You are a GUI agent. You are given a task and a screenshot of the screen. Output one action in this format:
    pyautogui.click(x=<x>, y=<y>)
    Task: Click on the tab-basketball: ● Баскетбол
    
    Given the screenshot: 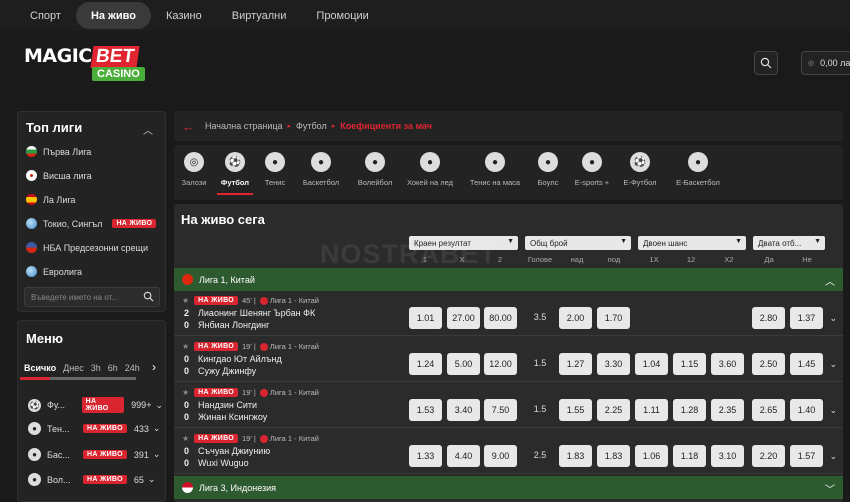 What is the action you would take?
    pyautogui.click(x=321, y=172)
    